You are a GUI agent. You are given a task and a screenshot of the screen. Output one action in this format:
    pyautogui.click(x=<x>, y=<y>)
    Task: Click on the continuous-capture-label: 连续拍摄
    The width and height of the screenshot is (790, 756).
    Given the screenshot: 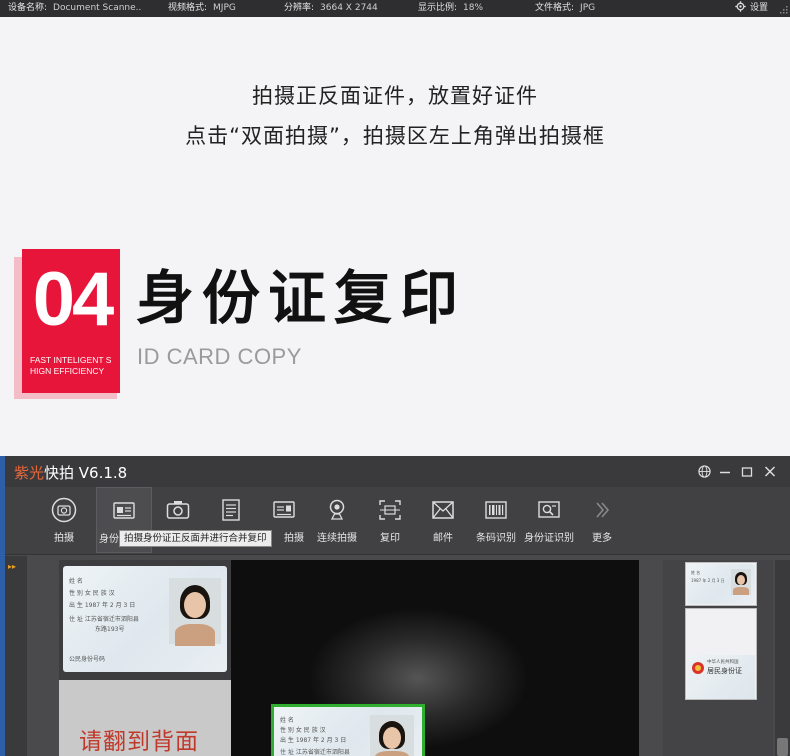 What is the action you would take?
    pyautogui.click(x=337, y=538)
    